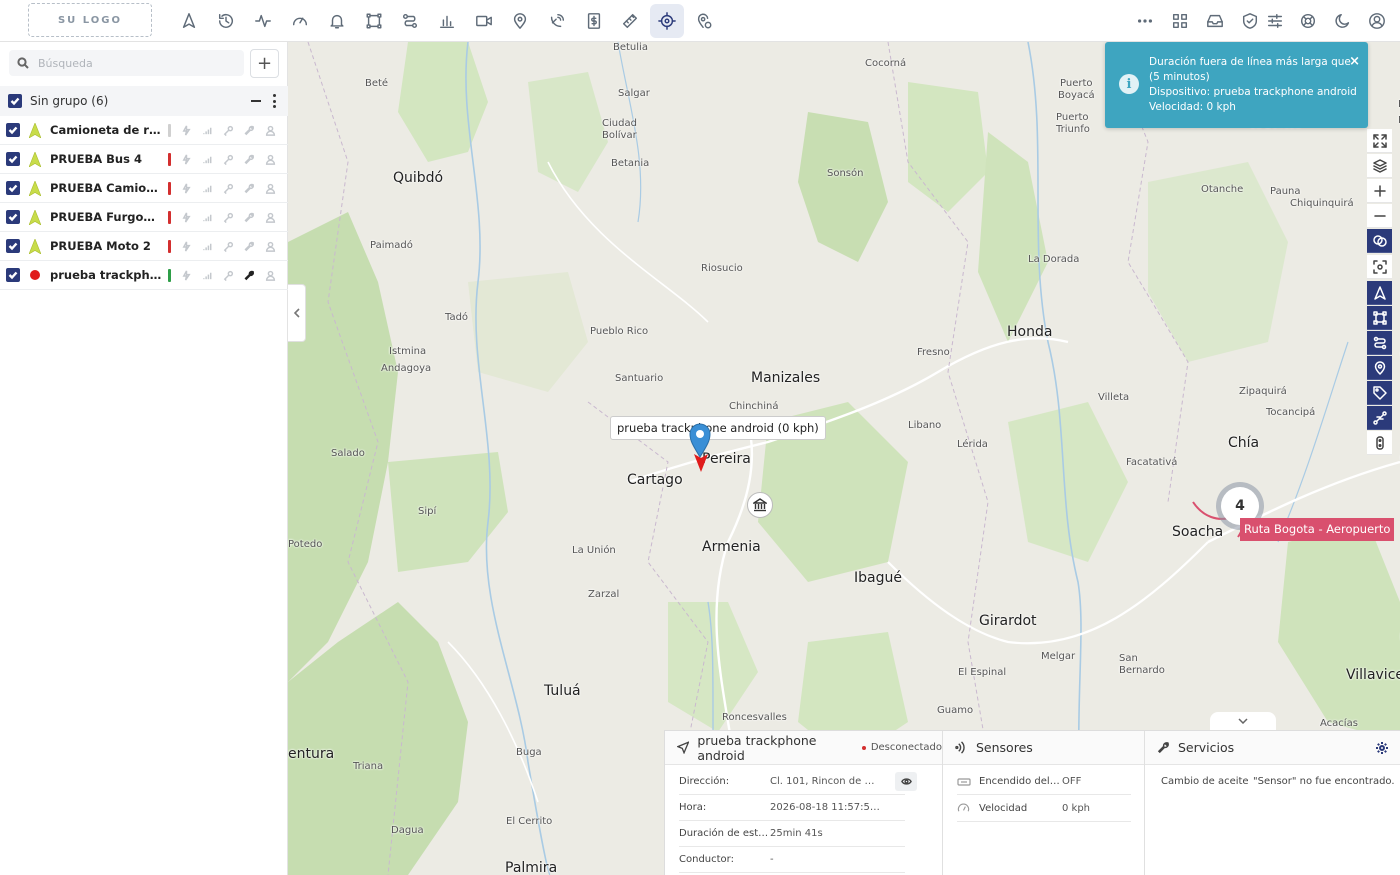 This screenshot has width=1400, height=875. Describe the element at coordinates (90, 20) in the screenshot. I see `logo: SU LOGO` at that location.